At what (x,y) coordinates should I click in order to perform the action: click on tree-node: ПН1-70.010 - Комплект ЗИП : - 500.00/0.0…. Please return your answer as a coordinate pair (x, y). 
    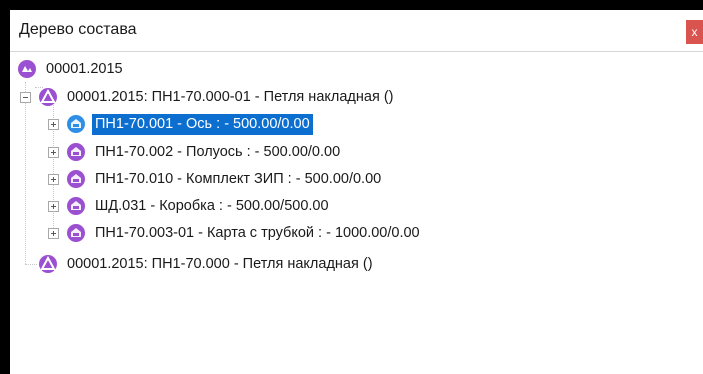
    Looking at the image, I should click on (216, 179).